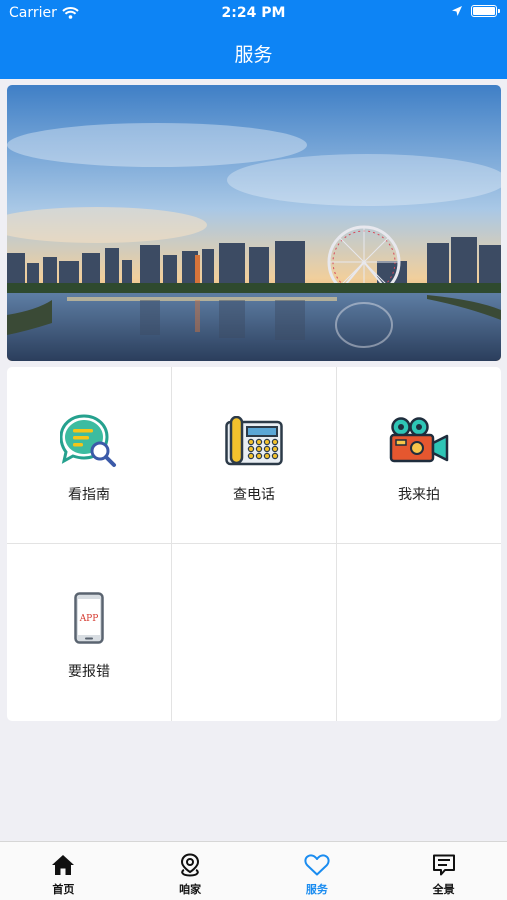 The image size is (507, 900). Describe the element at coordinates (89, 672) in the screenshot. I see `service-label: 要报错` at that location.